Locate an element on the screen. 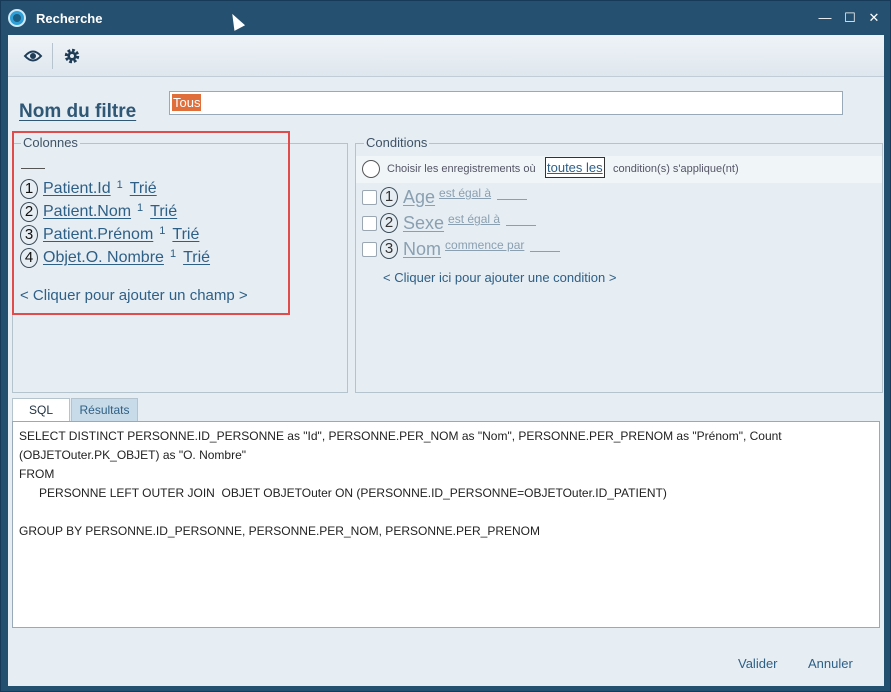 Image resolution: width=891 pixels, height=692 pixels. settings-button is located at coordinates (72, 56).